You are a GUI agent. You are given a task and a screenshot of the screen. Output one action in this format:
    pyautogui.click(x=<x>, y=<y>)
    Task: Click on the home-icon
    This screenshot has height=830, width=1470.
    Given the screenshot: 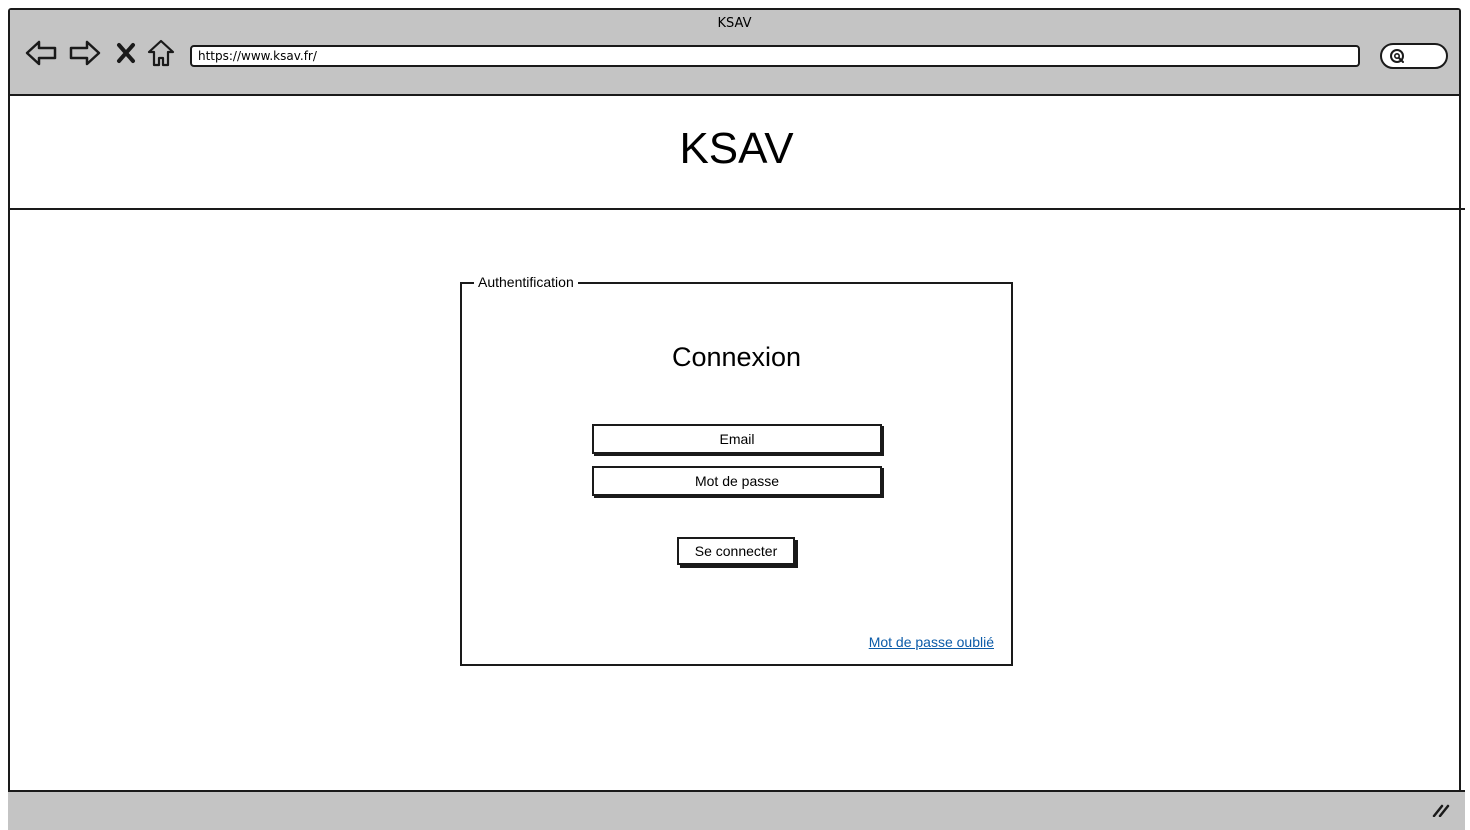 What is the action you would take?
    pyautogui.click(x=161, y=53)
    